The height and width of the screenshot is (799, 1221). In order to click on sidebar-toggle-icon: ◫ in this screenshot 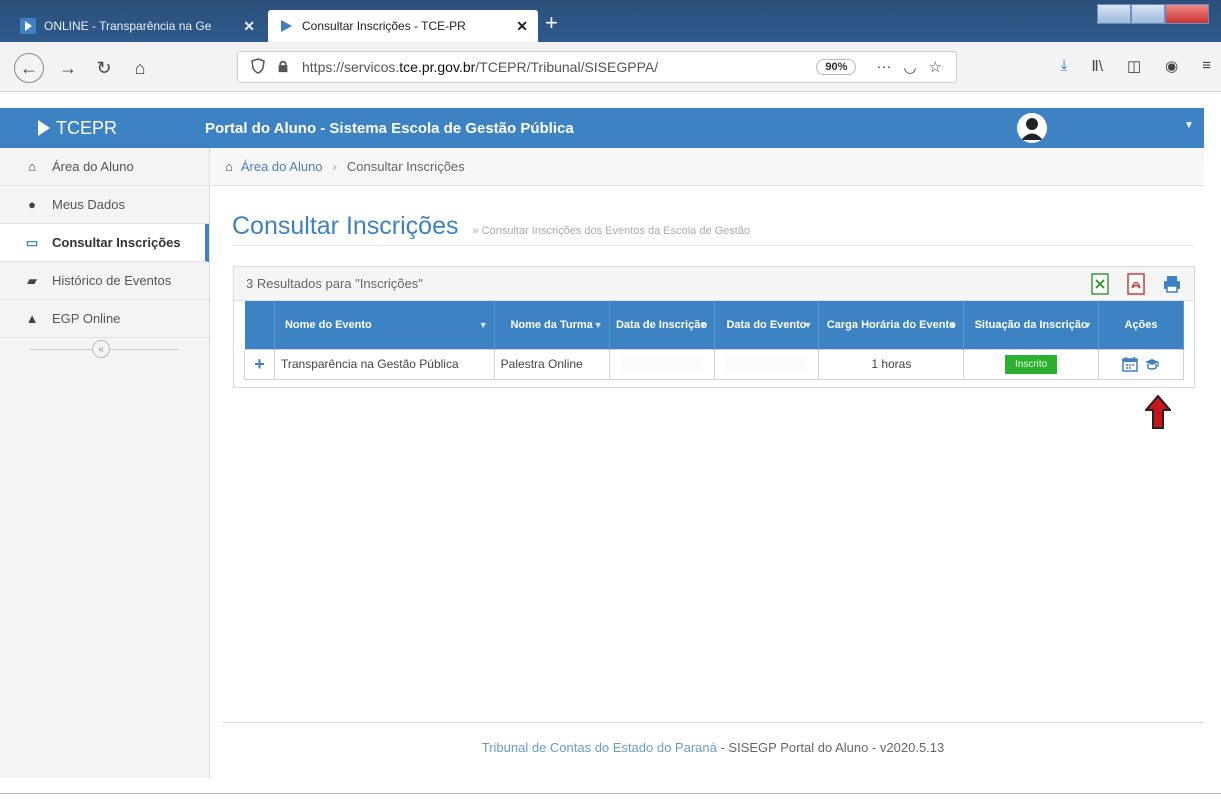, I will do `click(1134, 66)`.